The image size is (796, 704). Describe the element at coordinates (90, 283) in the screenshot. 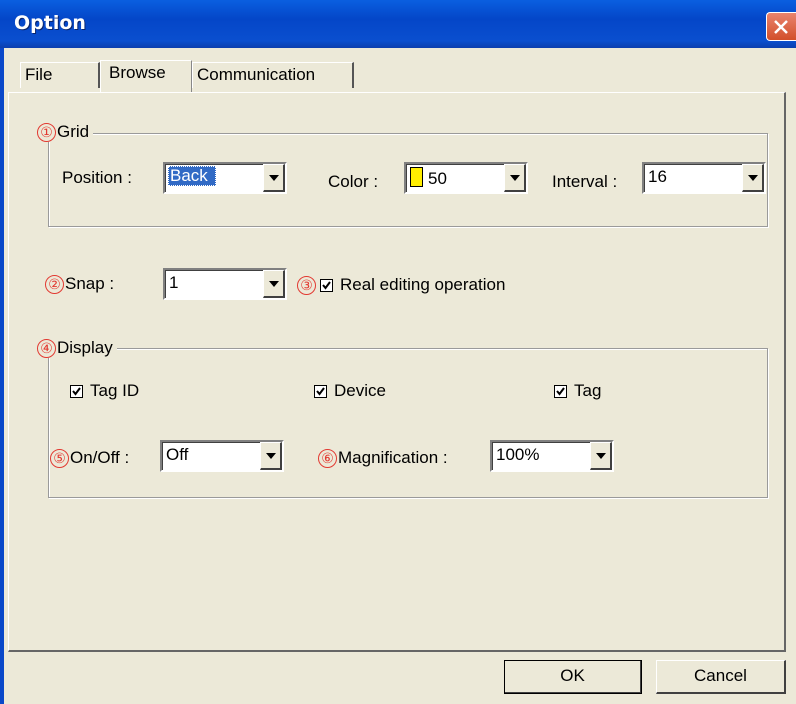

I see `snap-label: Snap :` at that location.